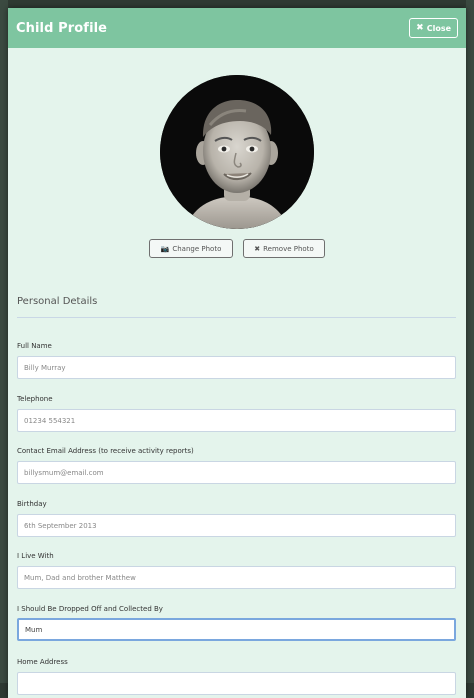 The image size is (474, 698). Describe the element at coordinates (236, 629) in the screenshot. I see `collected-by-input` at that location.